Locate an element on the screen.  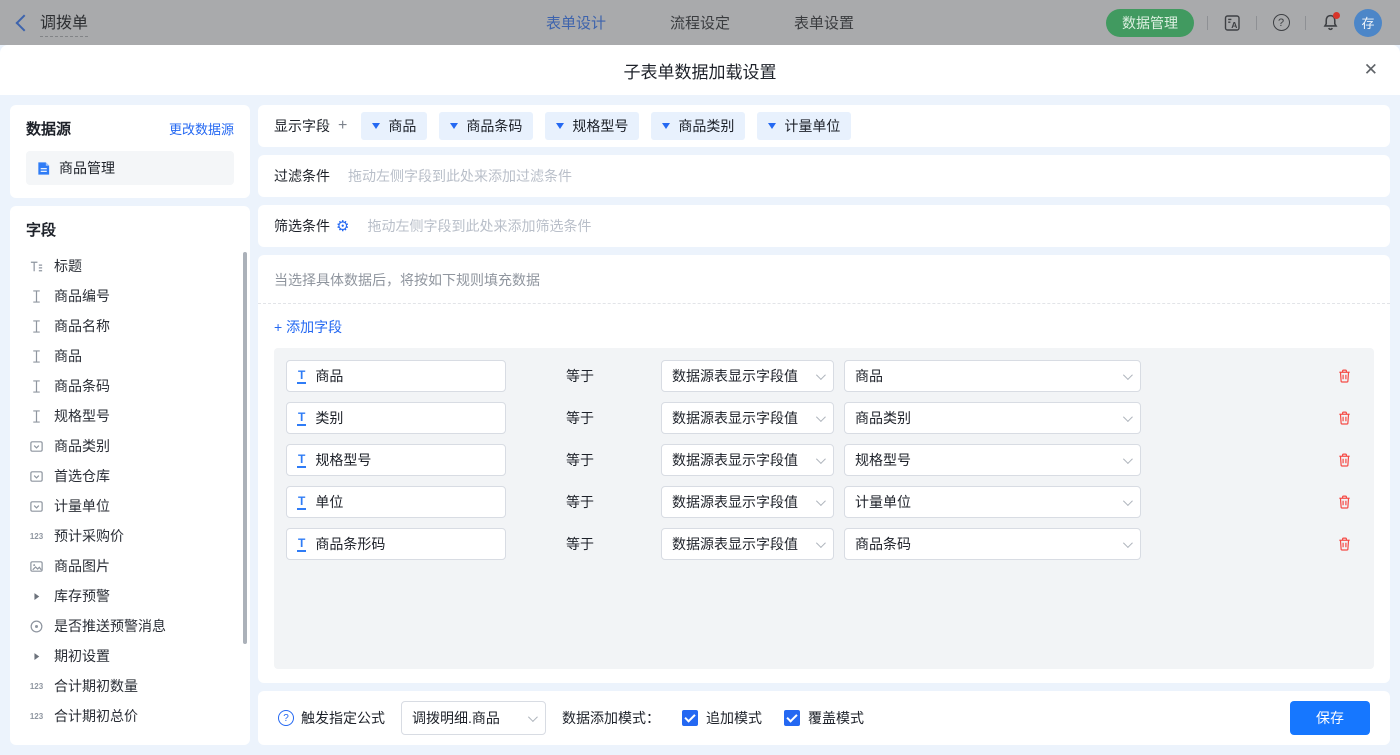
rule-row: T 商品 等于 数据源表显示字段值 商品 is located at coordinates (824, 376).